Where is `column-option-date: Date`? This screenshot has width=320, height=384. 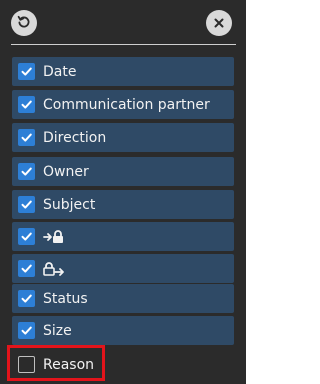 column-option-date: Date is located at coordinates (123, 71).